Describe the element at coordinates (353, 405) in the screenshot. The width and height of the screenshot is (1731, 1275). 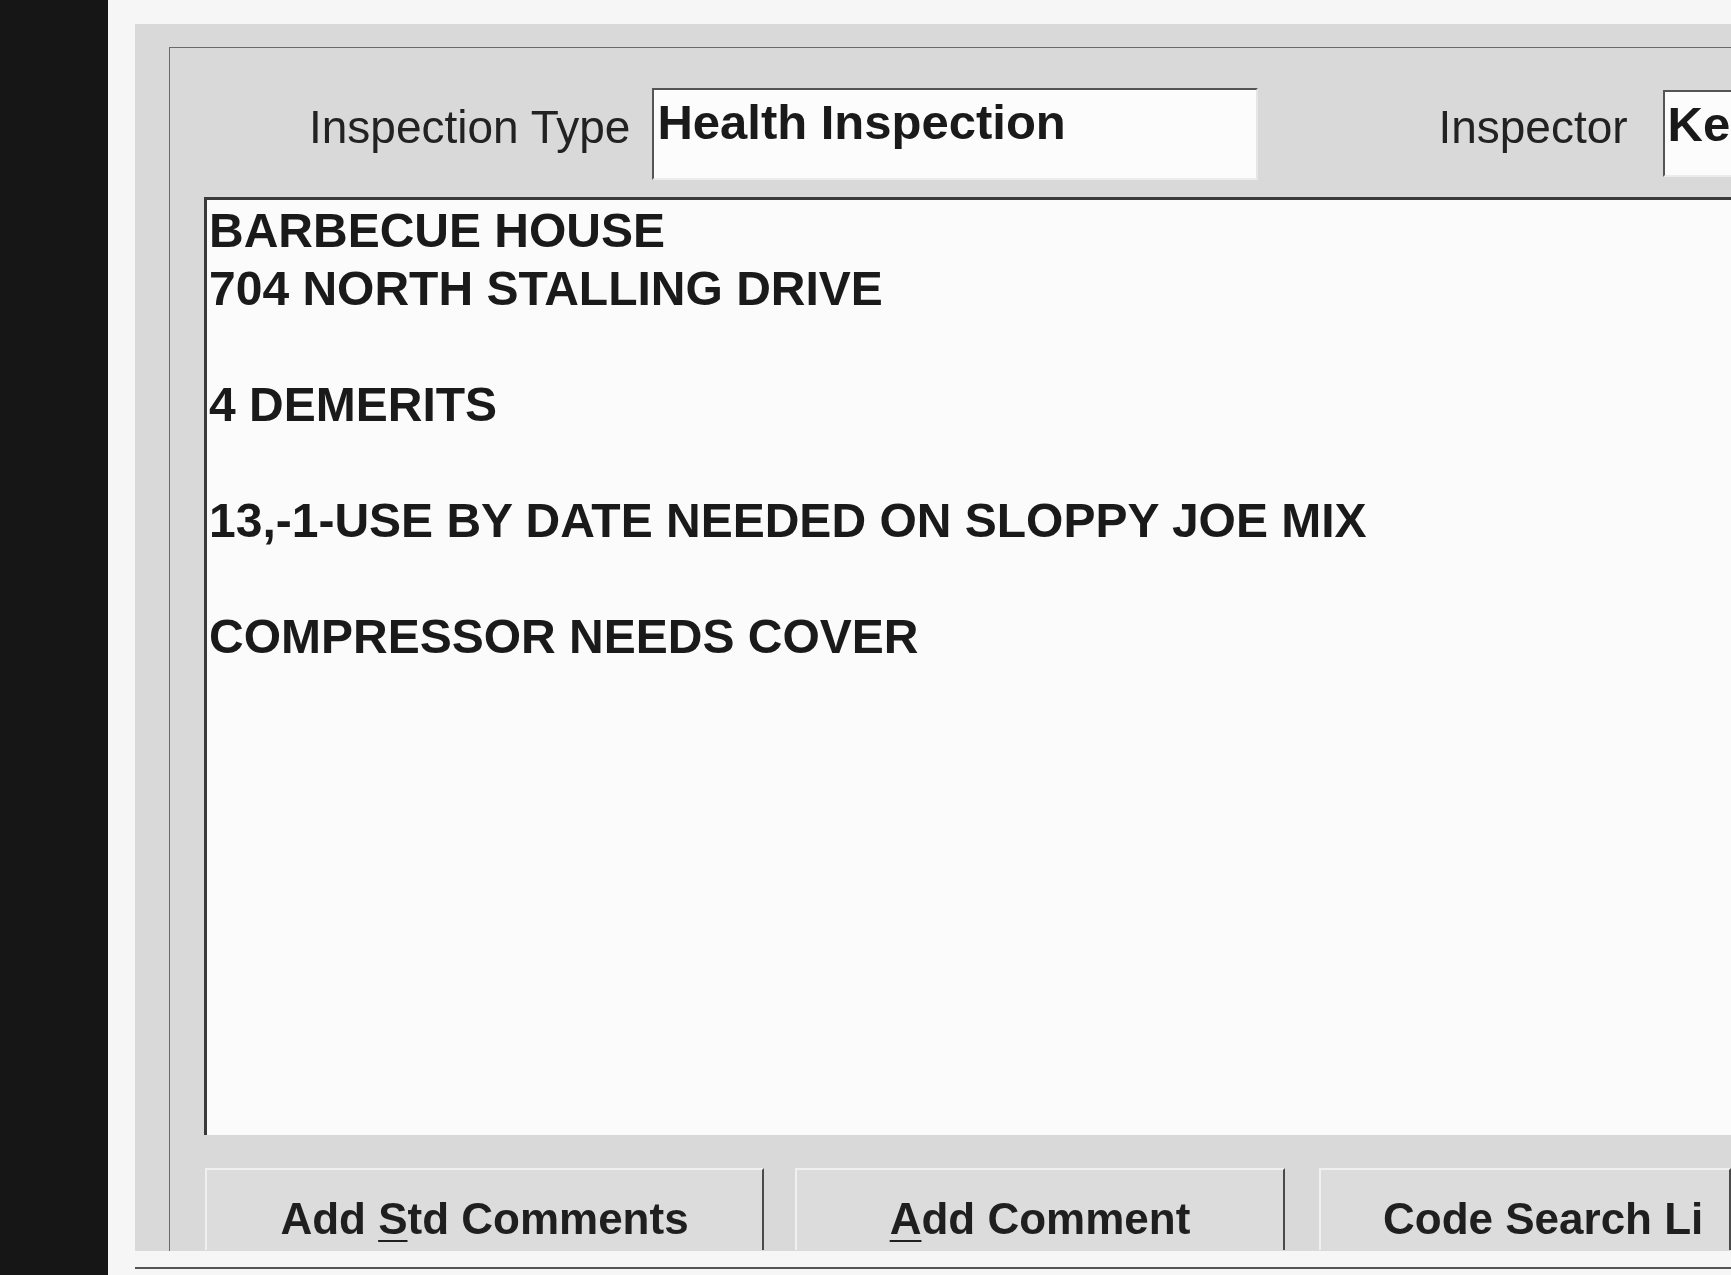
I see `comment-line: 4 DEMERITS` at that location.